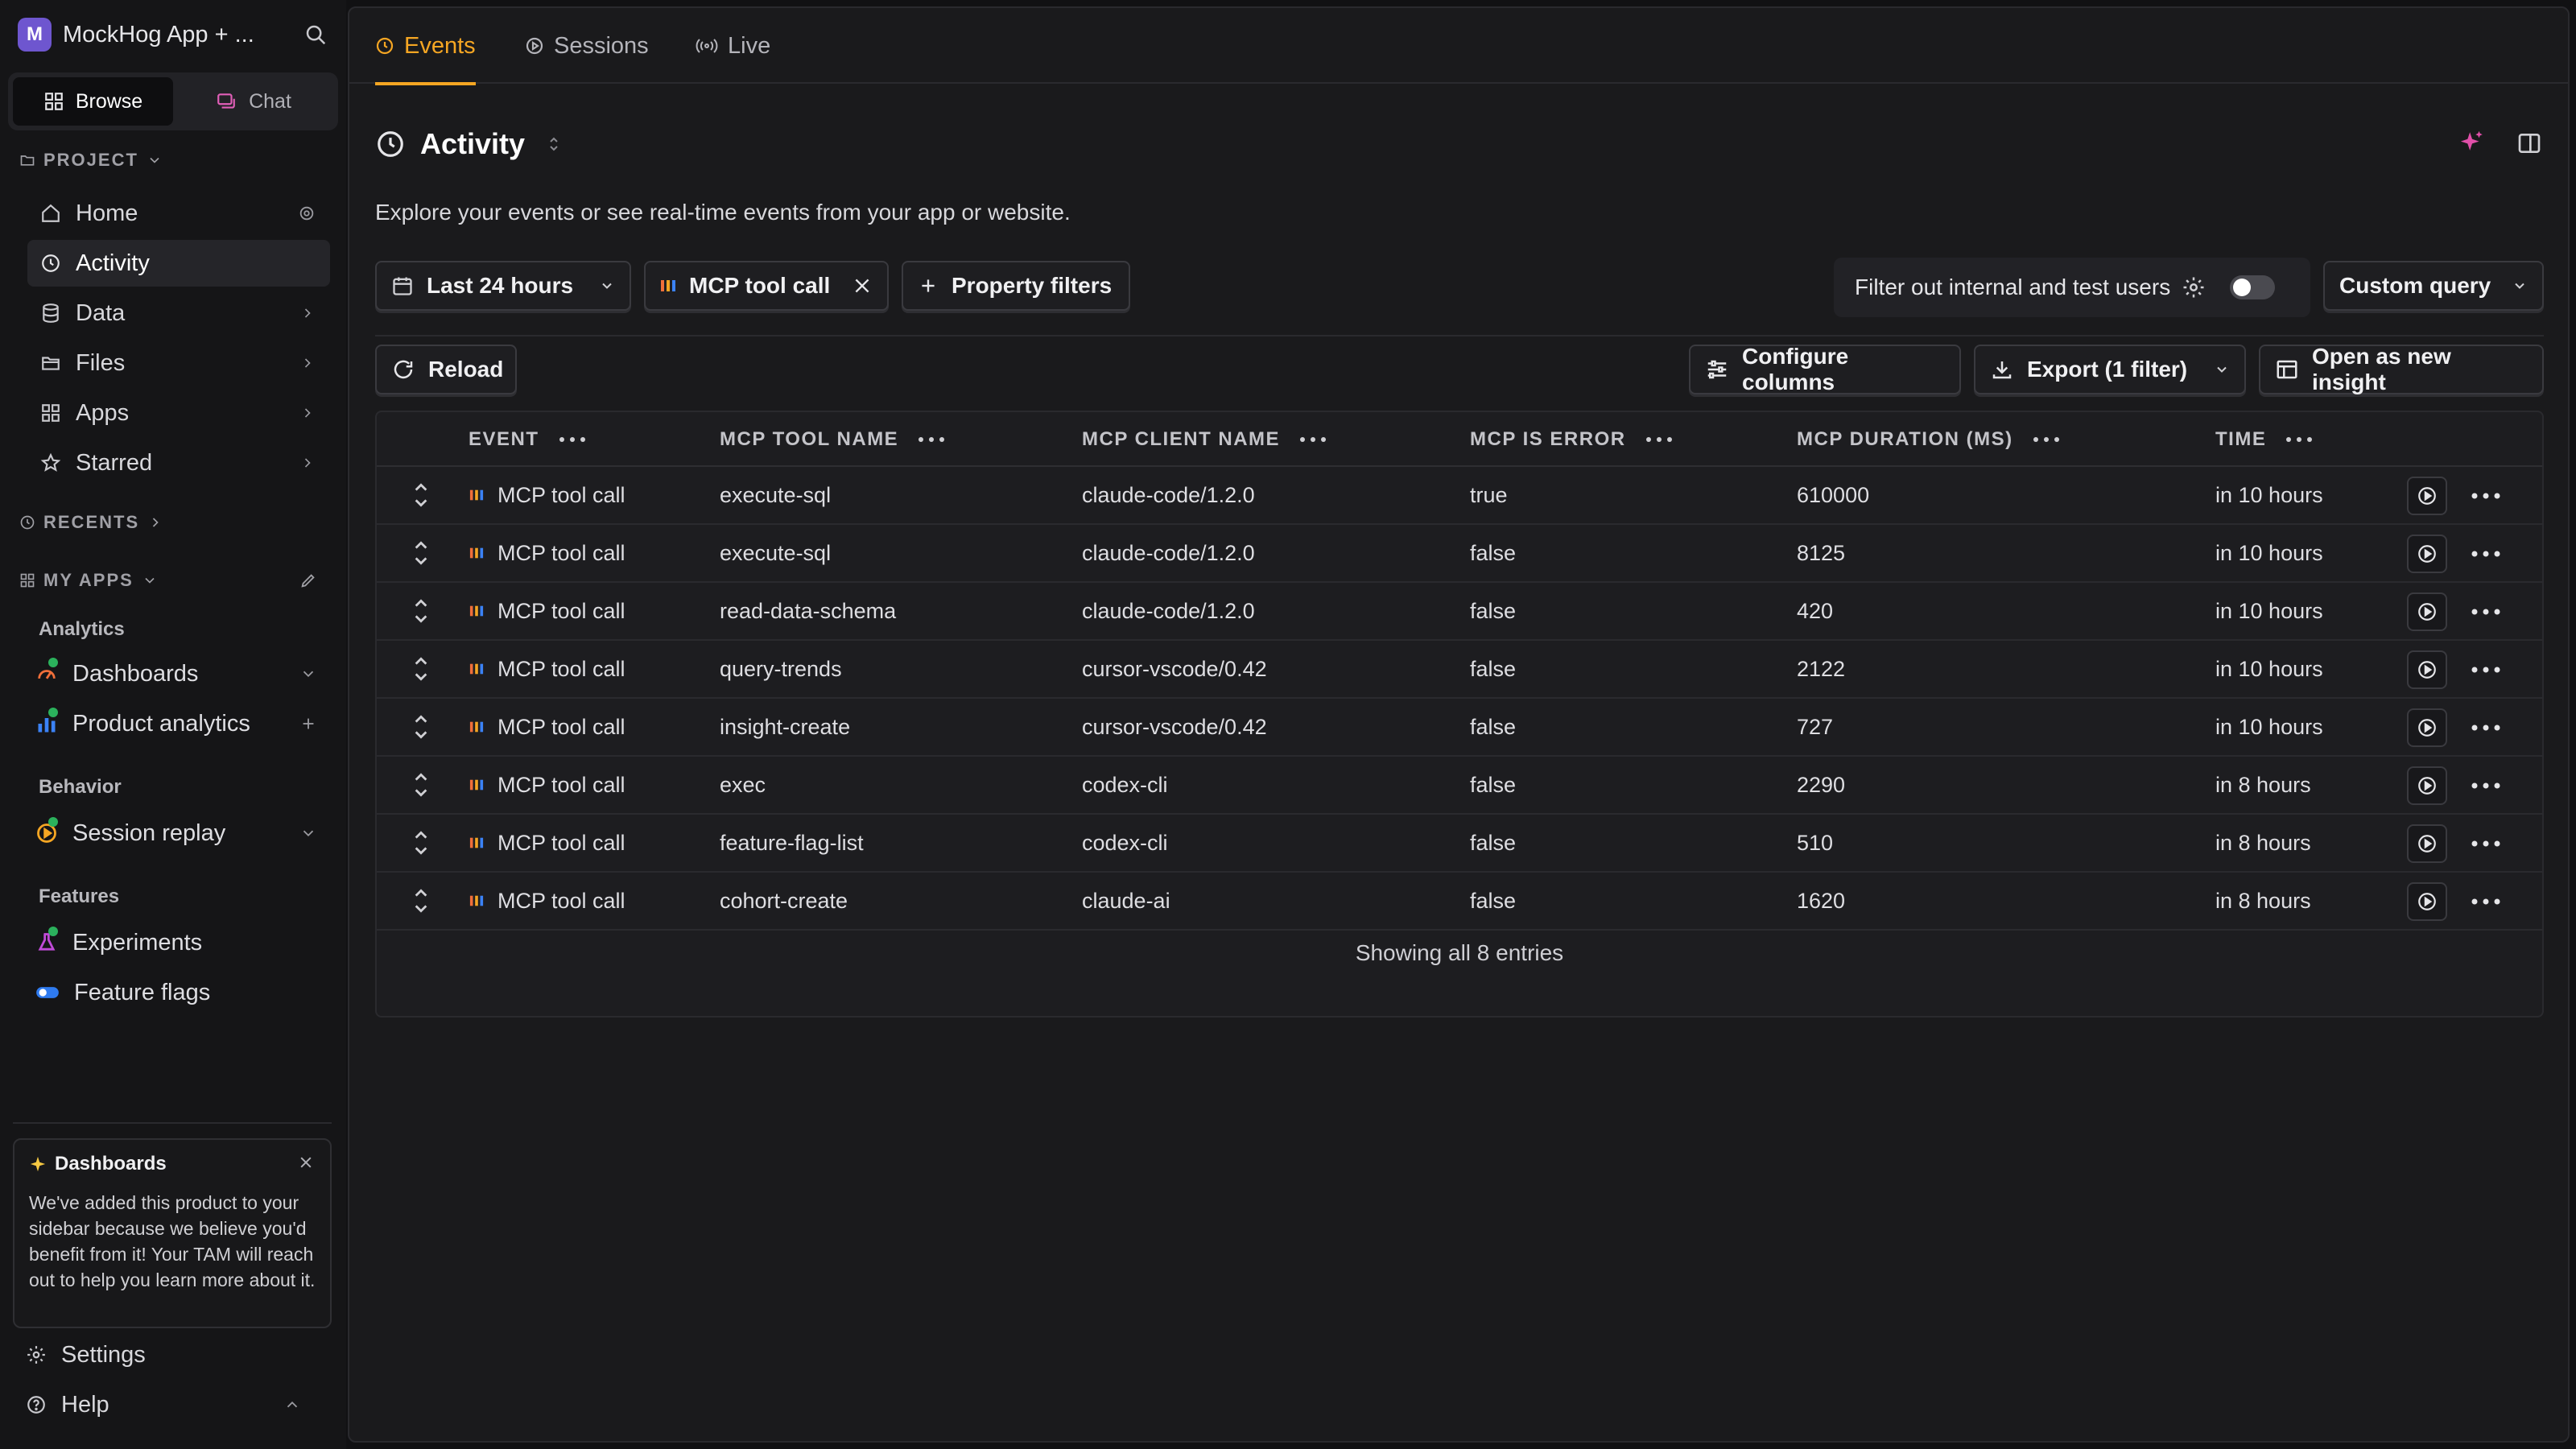 This screenshot has height=1449, width=2576. I want to click on chevron-up-down-icon, so click(554, 144).